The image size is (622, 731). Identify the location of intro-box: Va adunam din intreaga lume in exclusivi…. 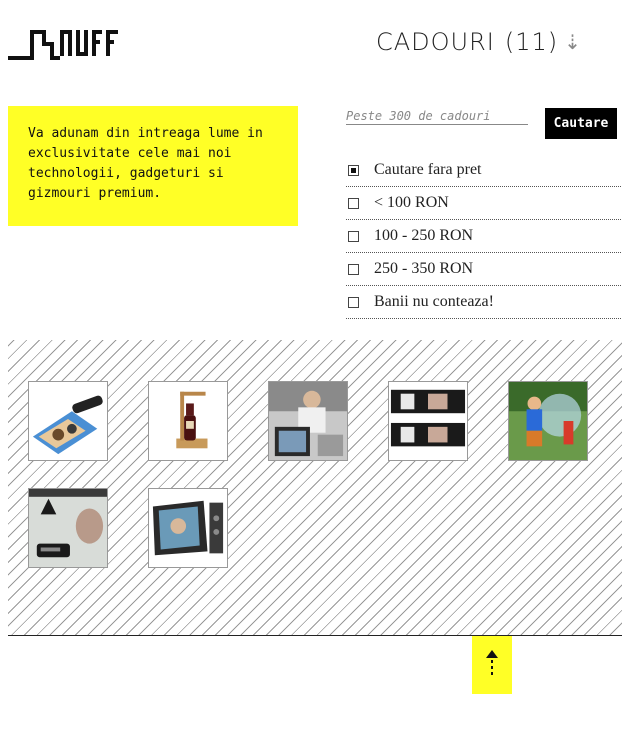
(153, 166).